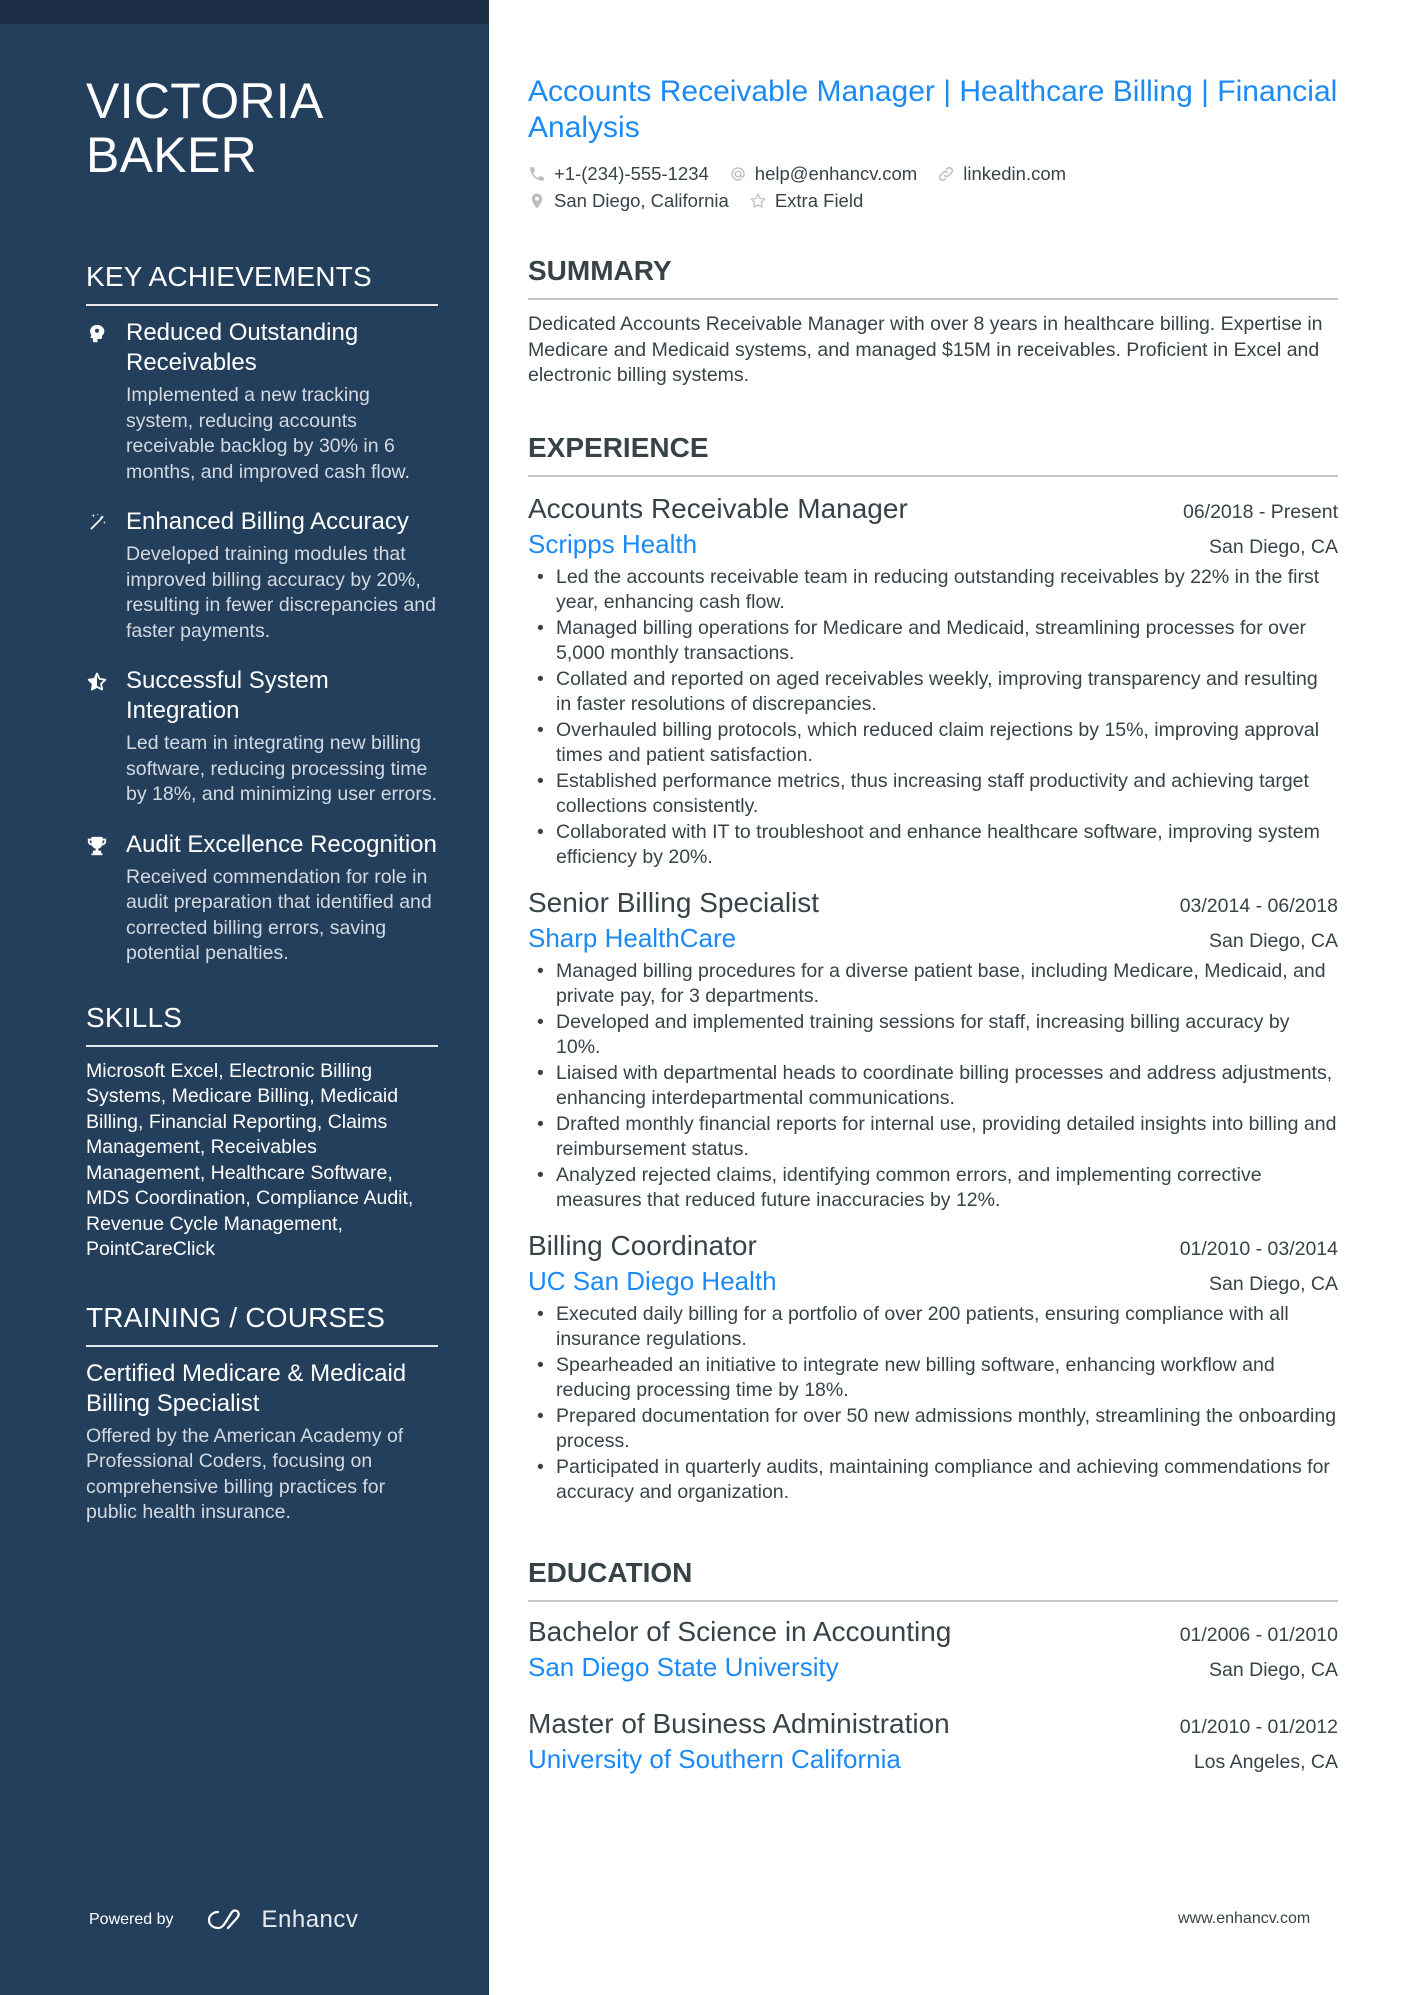 This screenshot has height=1995, width=1410. I want to click on summary-heading: SUMMARY, so click(933, 277).